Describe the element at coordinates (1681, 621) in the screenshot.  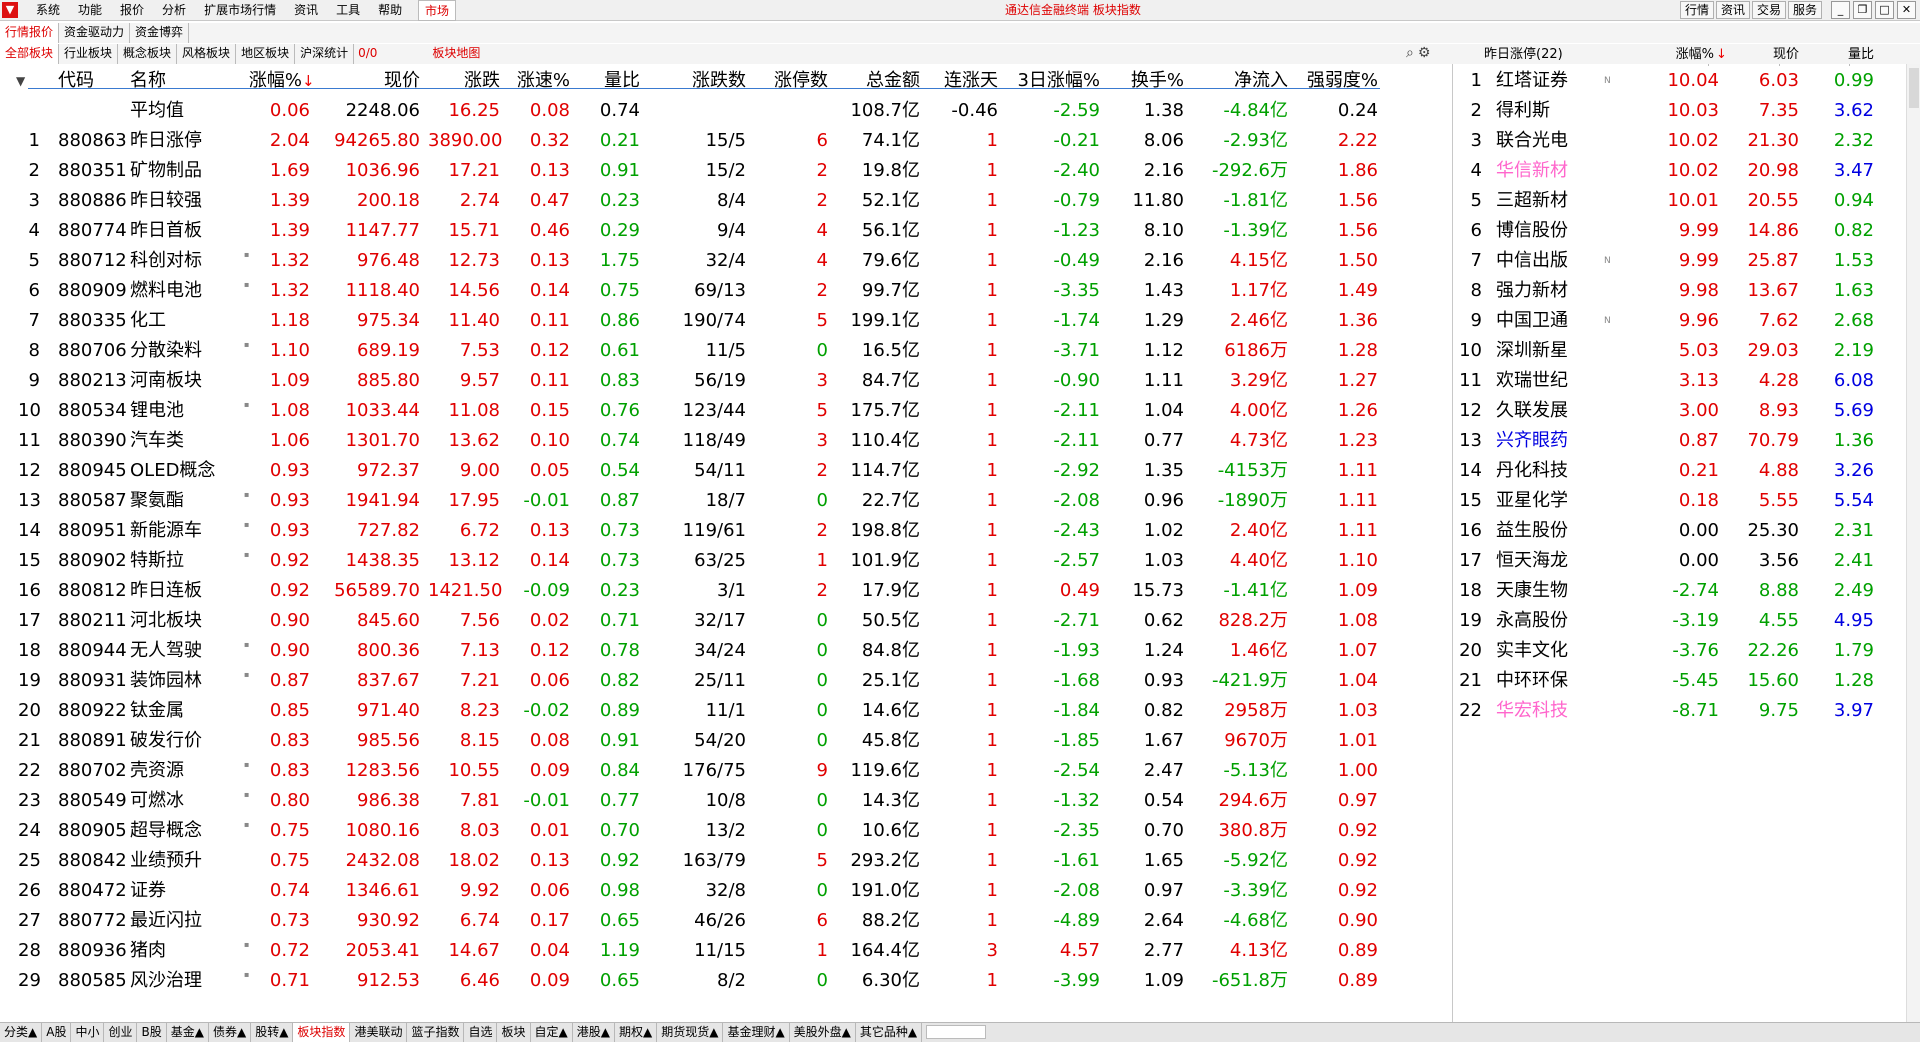
I see `side-row: 19 永高股份 -3.19 4.55 4.95` at that location.